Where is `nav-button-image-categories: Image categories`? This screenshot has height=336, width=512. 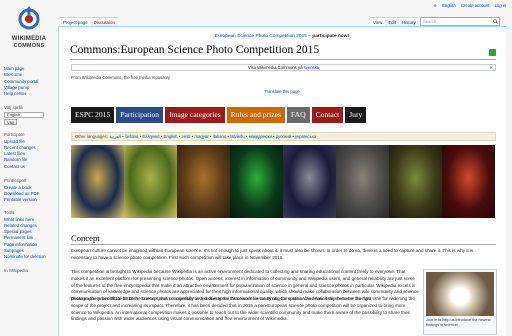
nav-button-image-categories: Image categories is located at coordinates (195, 115).